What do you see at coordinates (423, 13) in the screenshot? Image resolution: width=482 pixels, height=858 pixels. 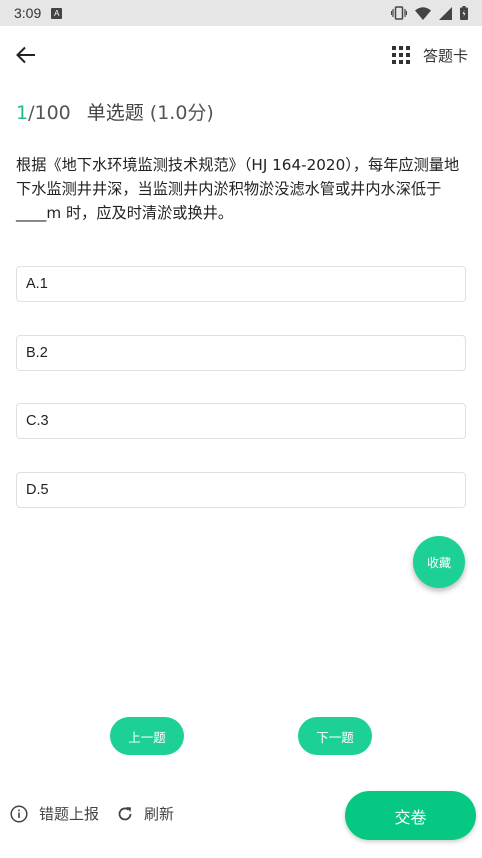 I see `wifi-icon` at bounding box center [423, 13].